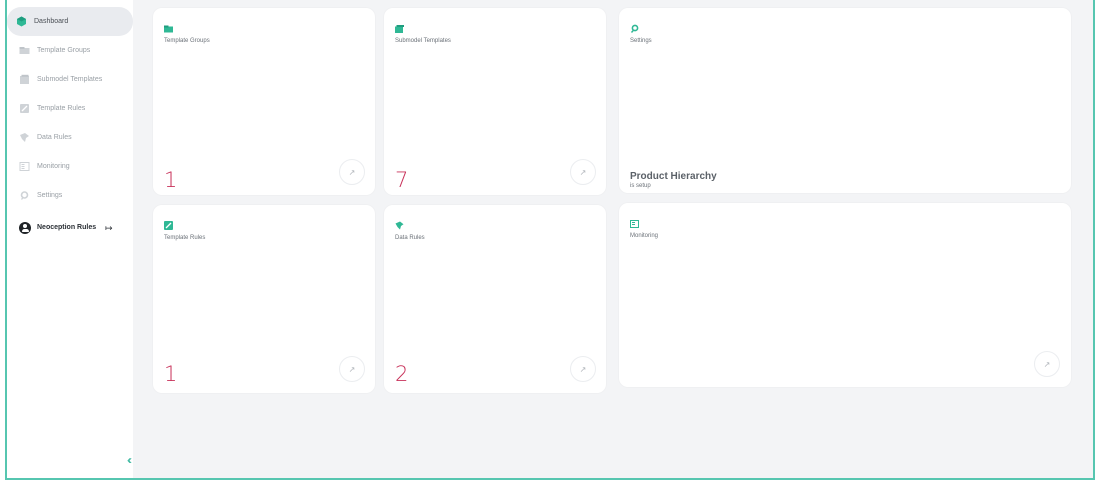  I want to click on sidebar-item-settings: Settings, so click(71, 195).